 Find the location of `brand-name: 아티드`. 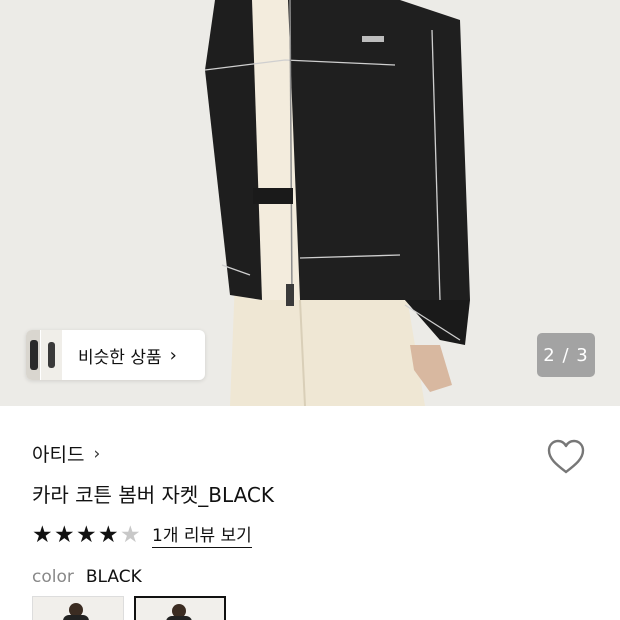

brand-name: 아티드 is located at coordinates (58, 455).